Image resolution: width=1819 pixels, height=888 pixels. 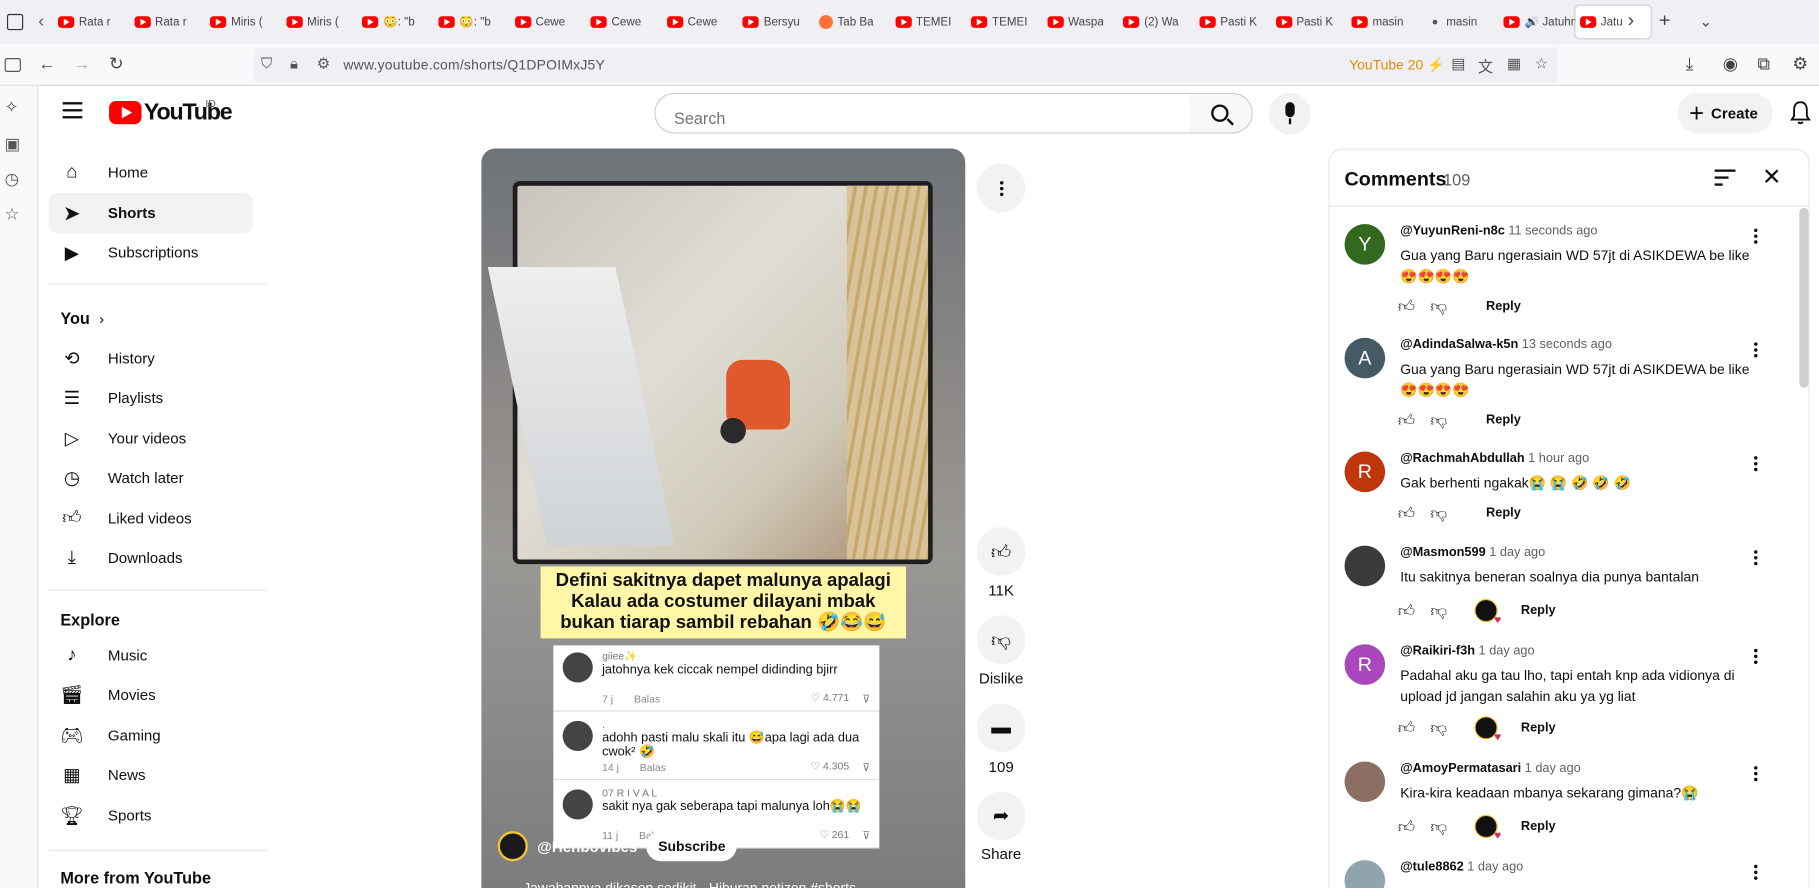 What do you see at coordinates (692, 846) in the screenshot?
I see `subscribe-button: Subscribe` at bounding box center [692, 846].